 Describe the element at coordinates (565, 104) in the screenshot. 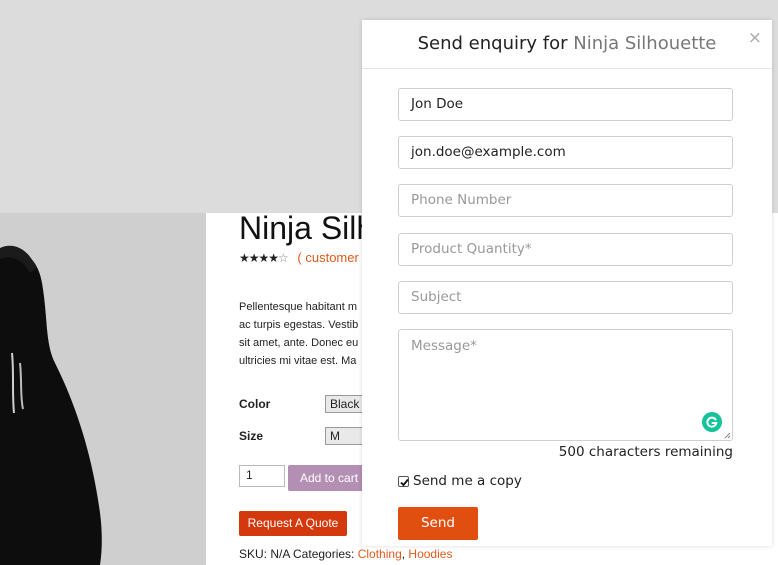

I see `name-field: Jon Doe` at that location.